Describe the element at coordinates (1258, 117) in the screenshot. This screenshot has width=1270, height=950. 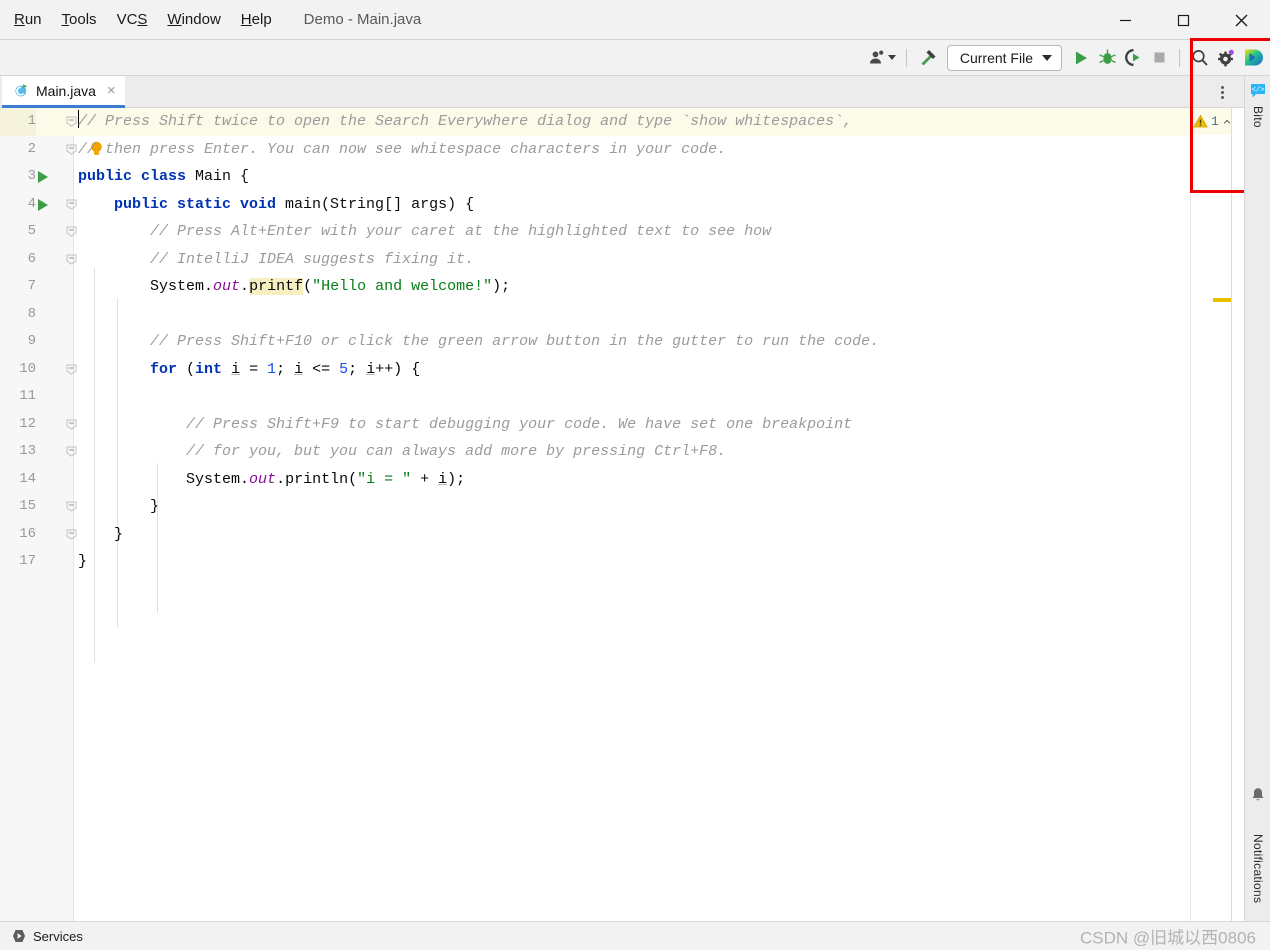
I see `bito-tool-label: Bito` at that location.